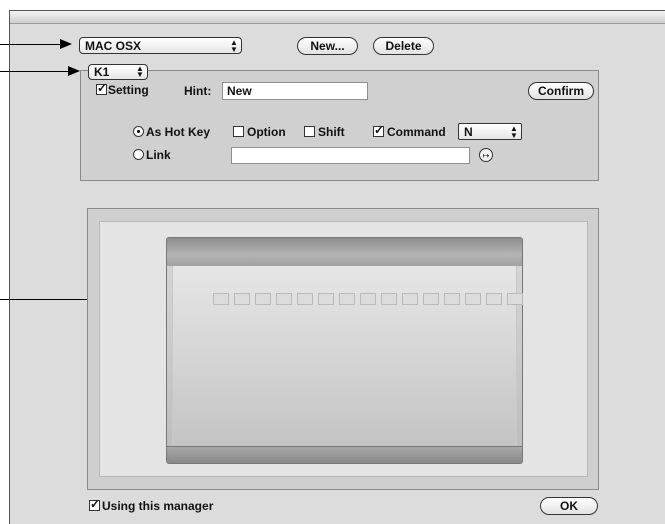 This screenshot has width=665, height=524. I want to click on shift-checkbox, so click(309, 131).